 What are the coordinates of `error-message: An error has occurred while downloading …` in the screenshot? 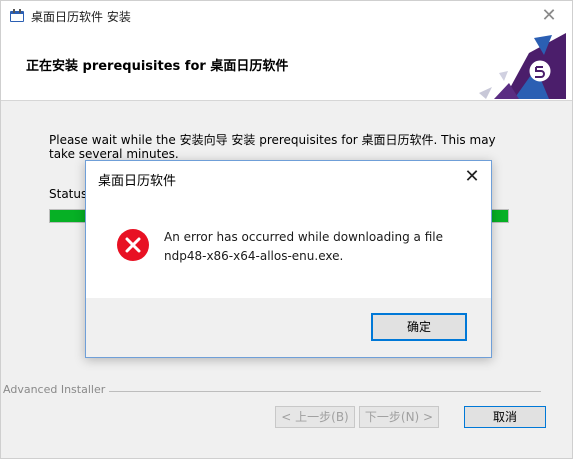 It's located at (319, 247).